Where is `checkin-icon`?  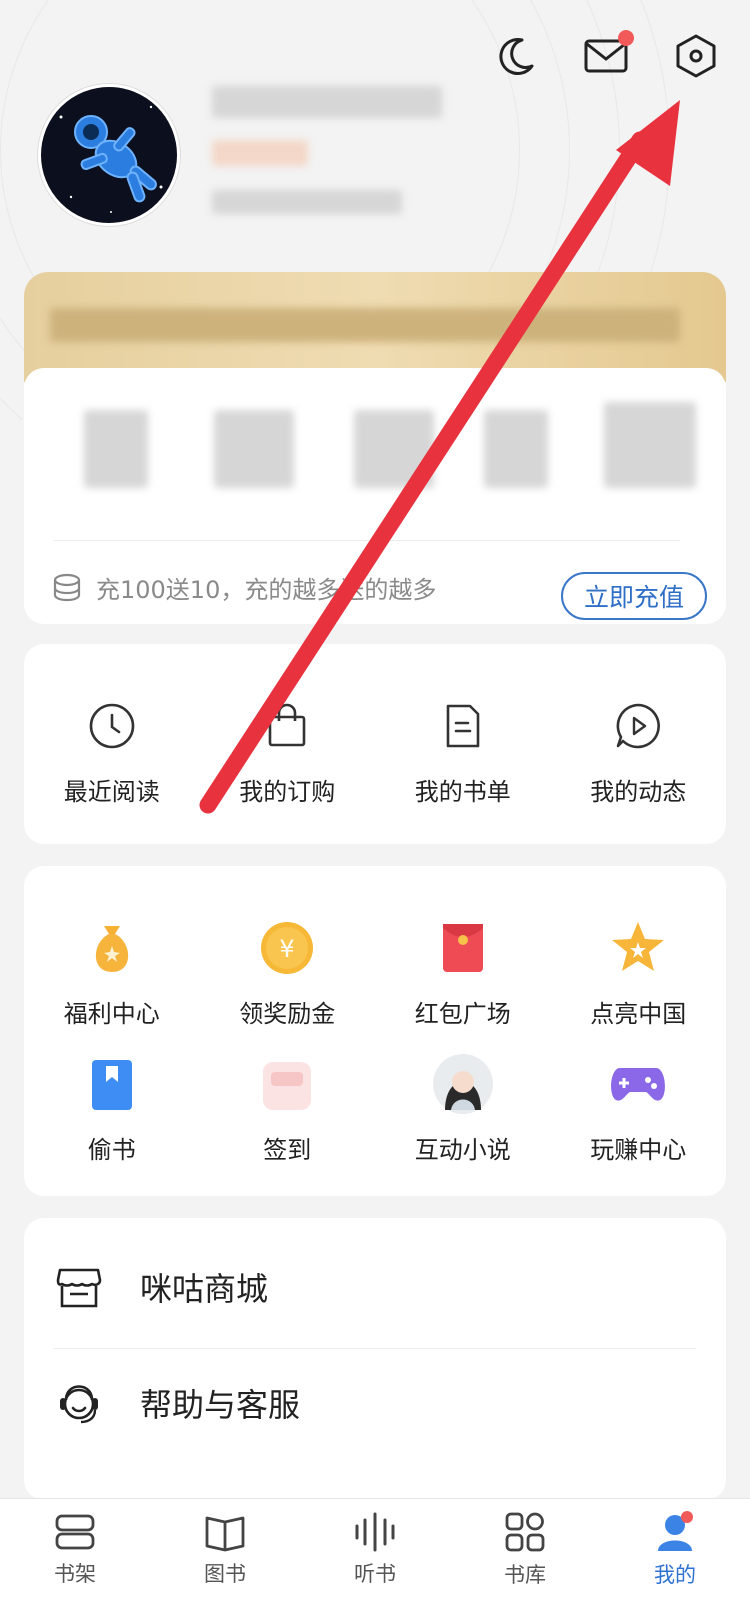
checkin-icon is located at coordinates (287, 1084).